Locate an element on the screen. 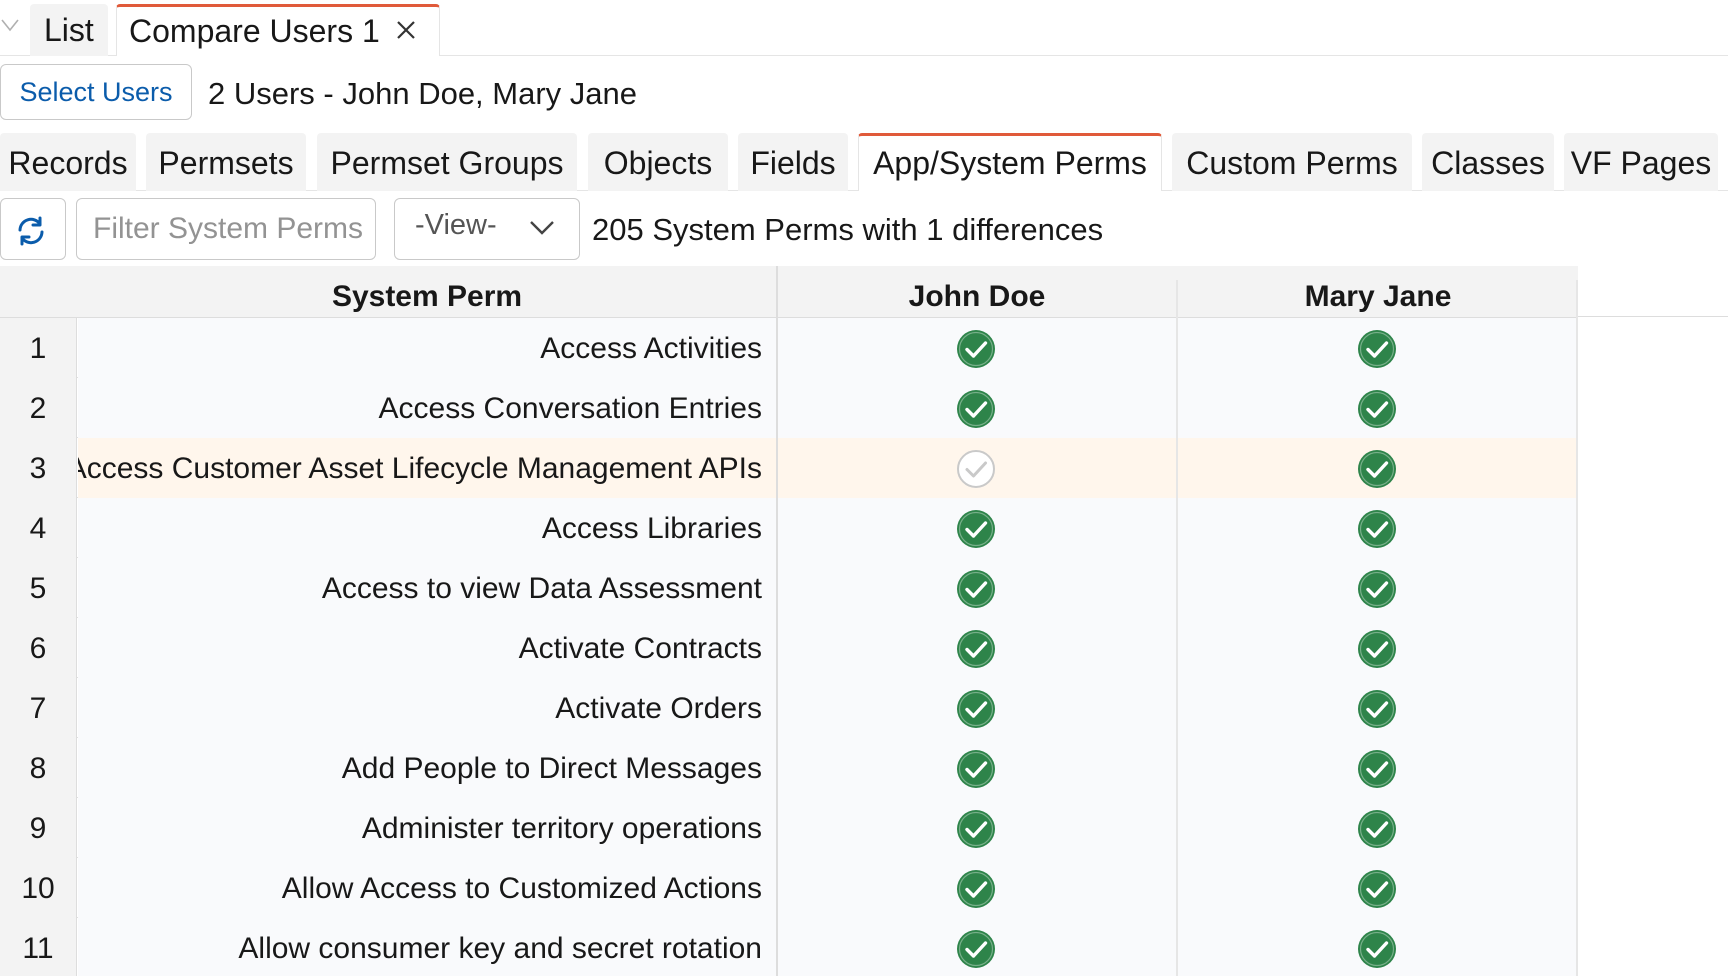 Image resolution: width=1728 pixels, height=976 pixels. system-perm-name: Access Activities is located at coordinates (427, 348).